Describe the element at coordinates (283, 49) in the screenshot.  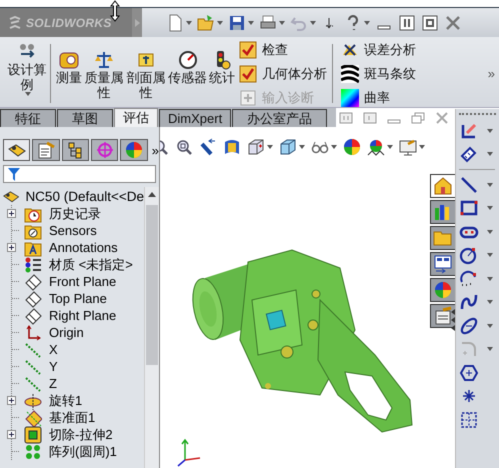
I see `ribbon-button: 检查` at that location.